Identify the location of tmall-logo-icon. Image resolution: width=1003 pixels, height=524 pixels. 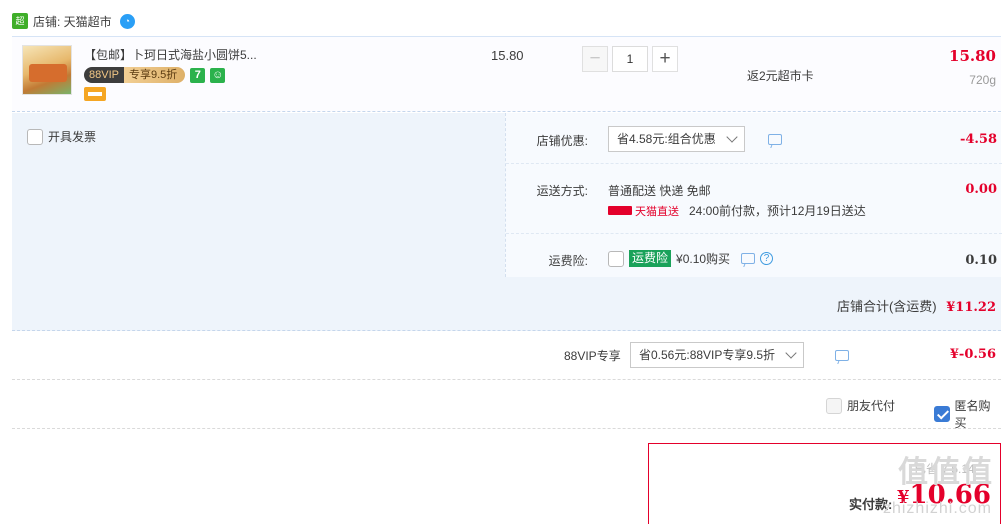
(620, 210).